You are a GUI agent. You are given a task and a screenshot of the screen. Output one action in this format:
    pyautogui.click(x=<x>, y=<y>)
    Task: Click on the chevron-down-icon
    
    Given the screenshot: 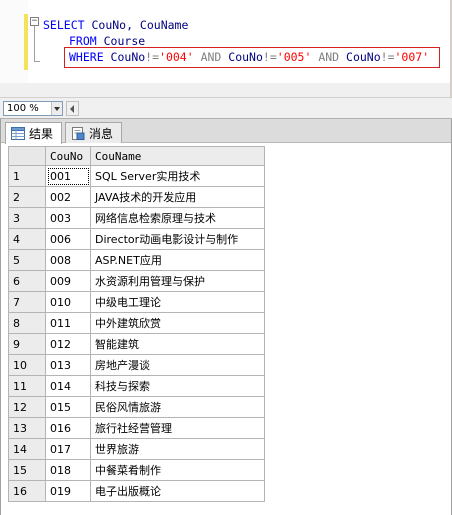 What is the action you would take?
    pyautogui.click(x=56, y=108)
    